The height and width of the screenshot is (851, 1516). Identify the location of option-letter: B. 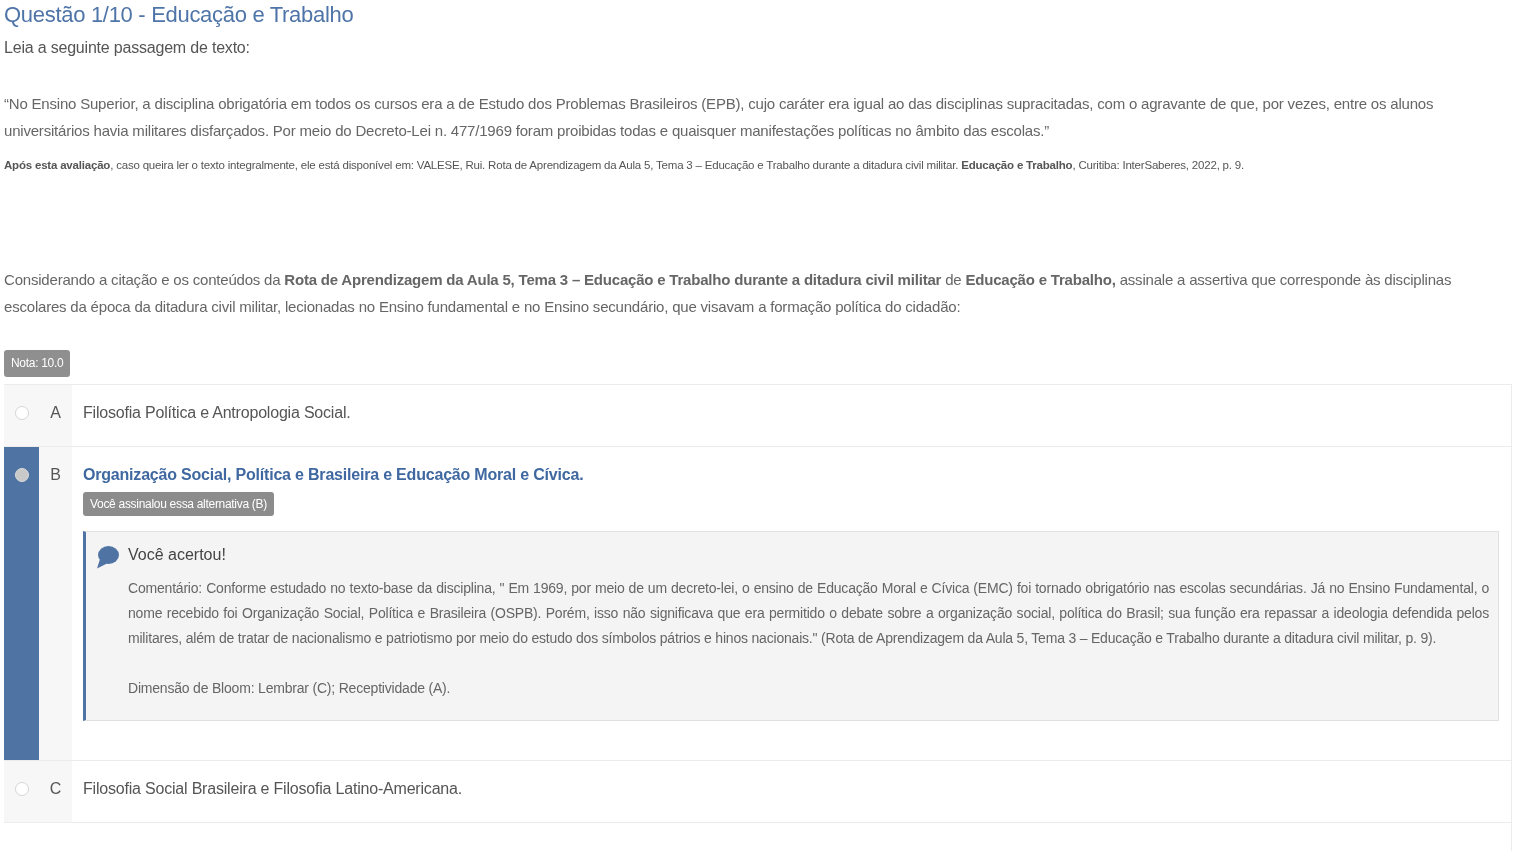
(55, 475).